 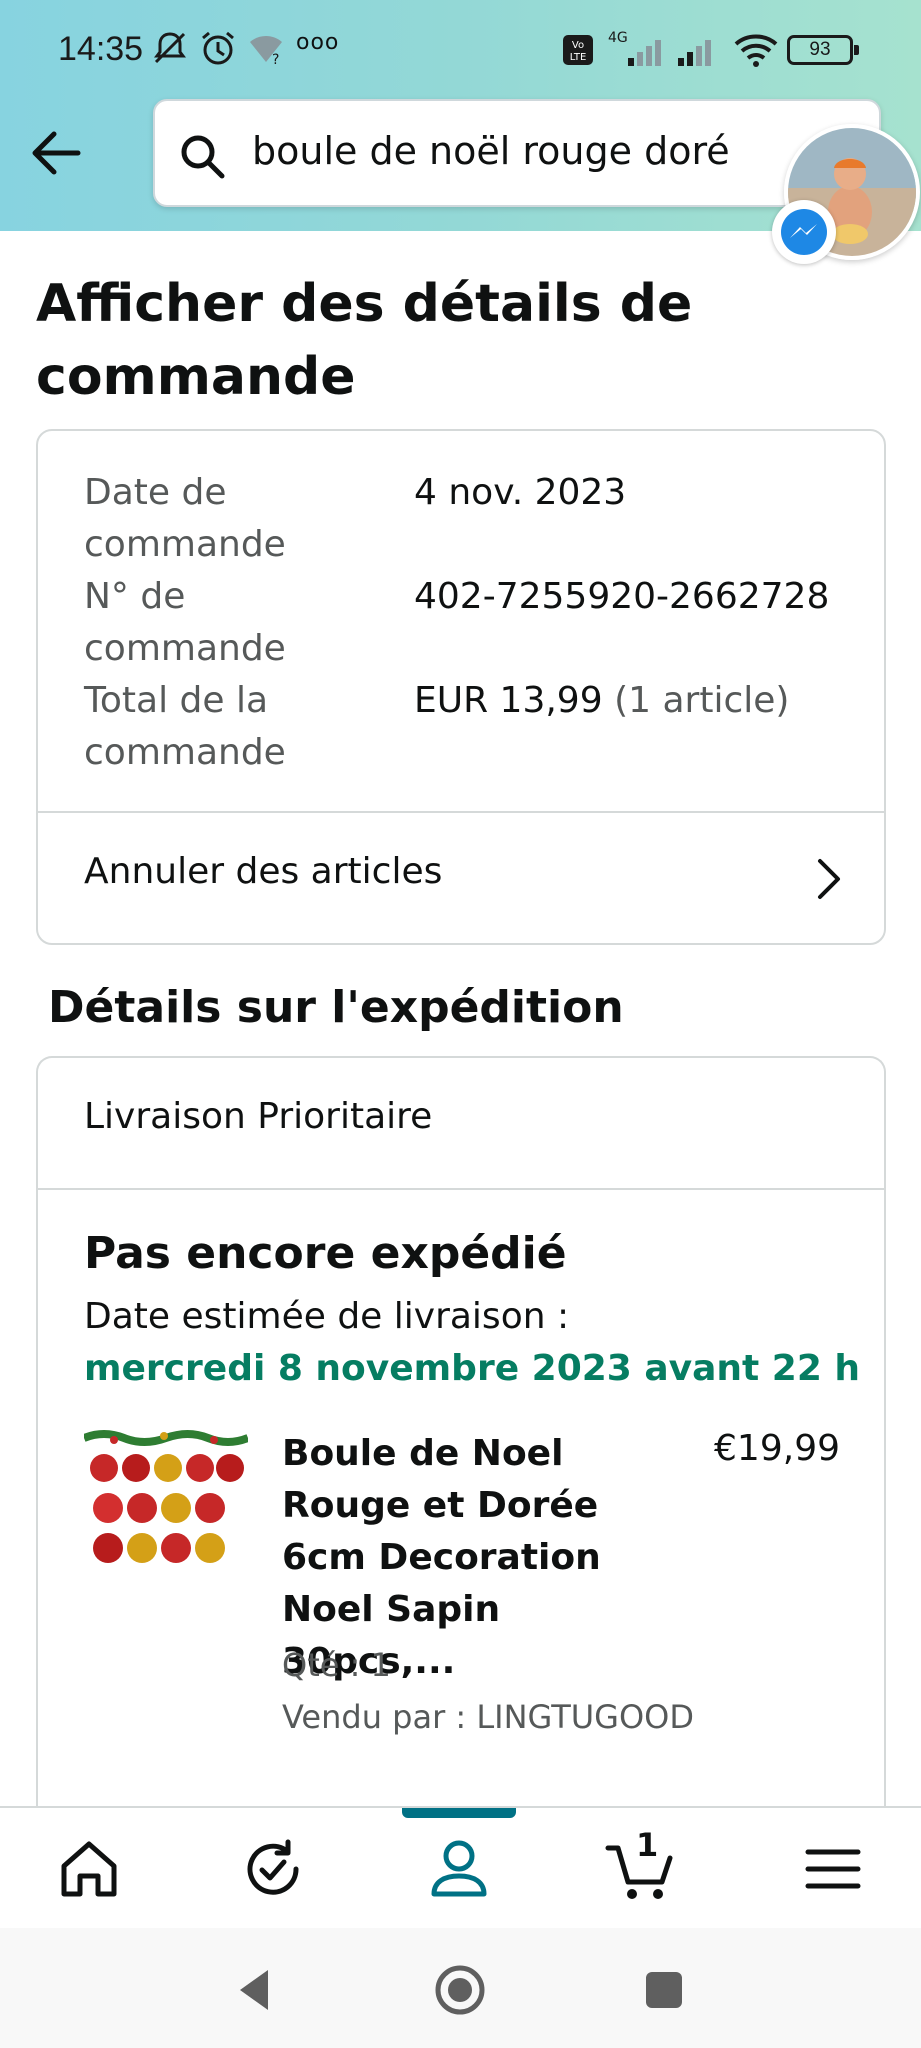 I want to click on shipping-type: Livraison Prioritaire, so click(x=258, y=1116).